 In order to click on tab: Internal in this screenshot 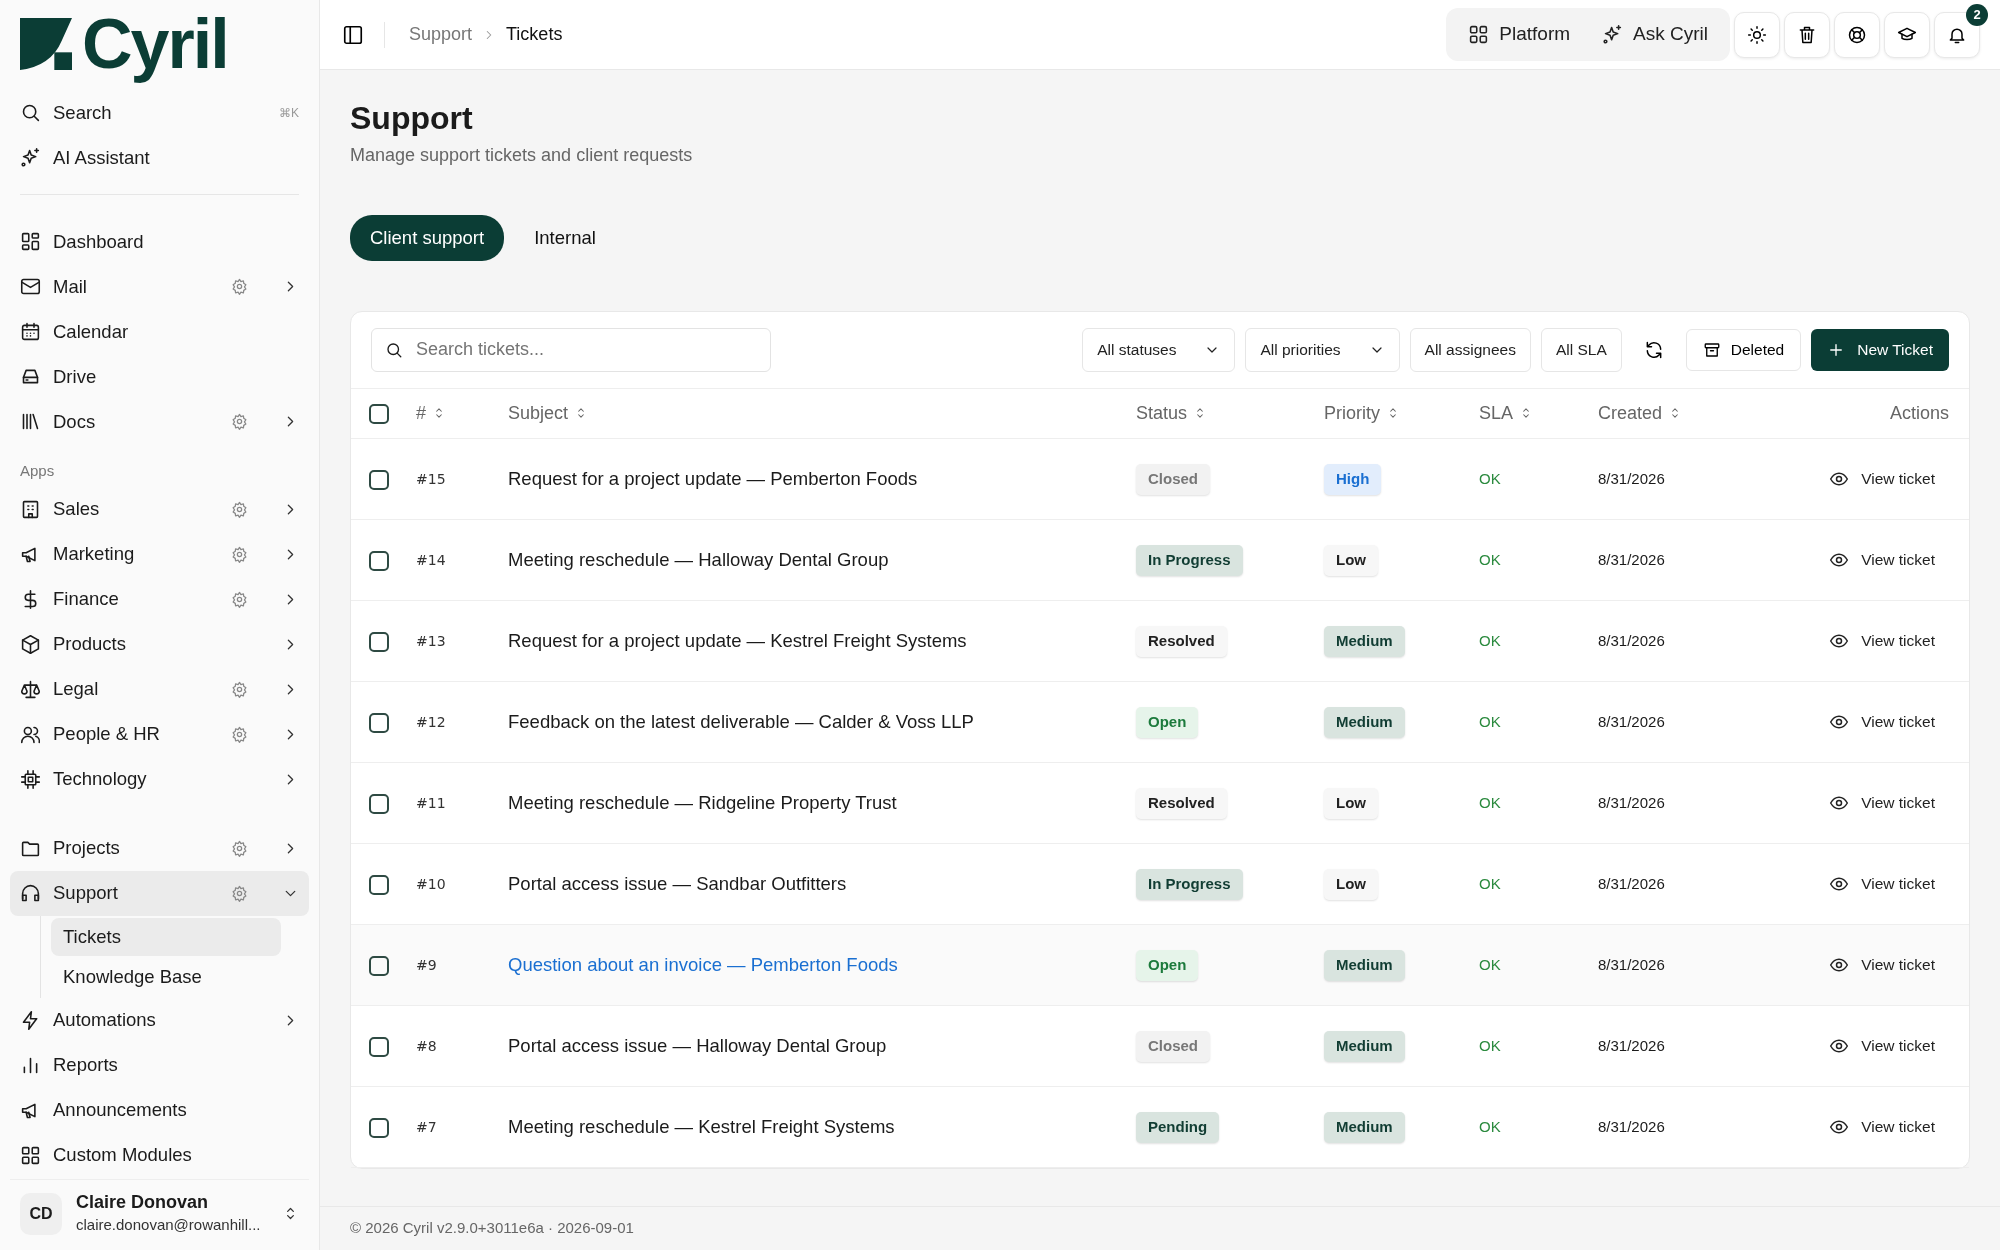, I will do `click(565, 238)`.